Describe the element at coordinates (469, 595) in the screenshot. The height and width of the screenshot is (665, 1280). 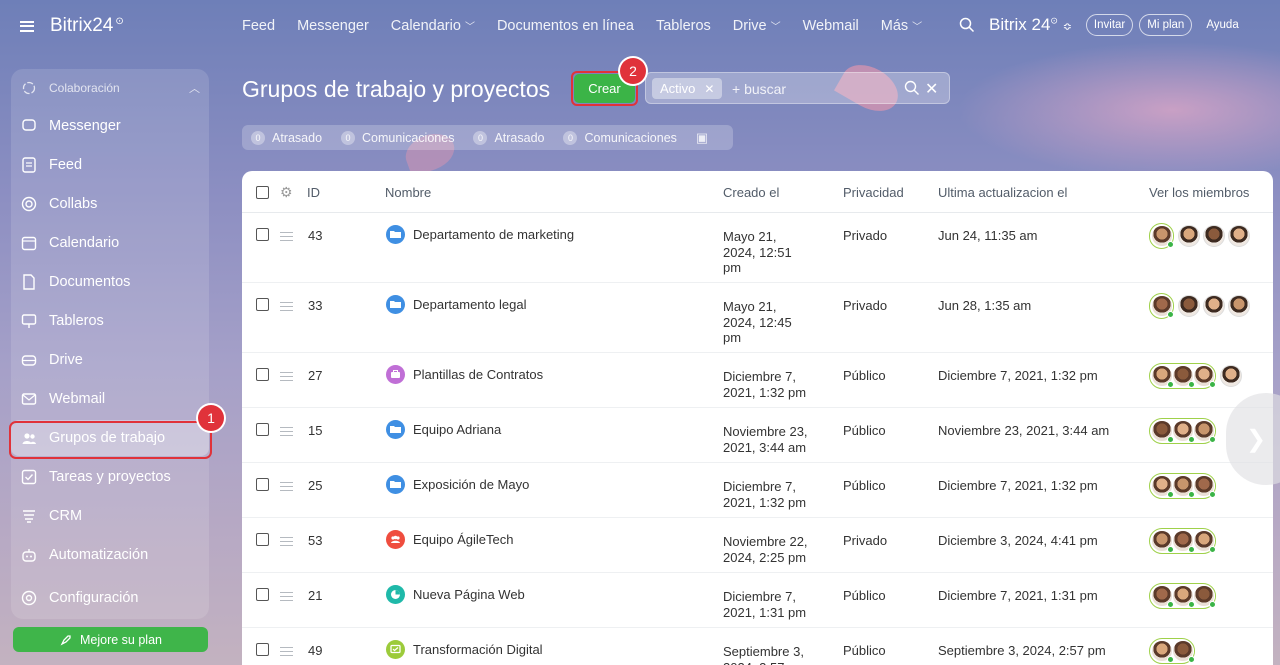
I see `group-name-link: Nueva Página Web` at that location.